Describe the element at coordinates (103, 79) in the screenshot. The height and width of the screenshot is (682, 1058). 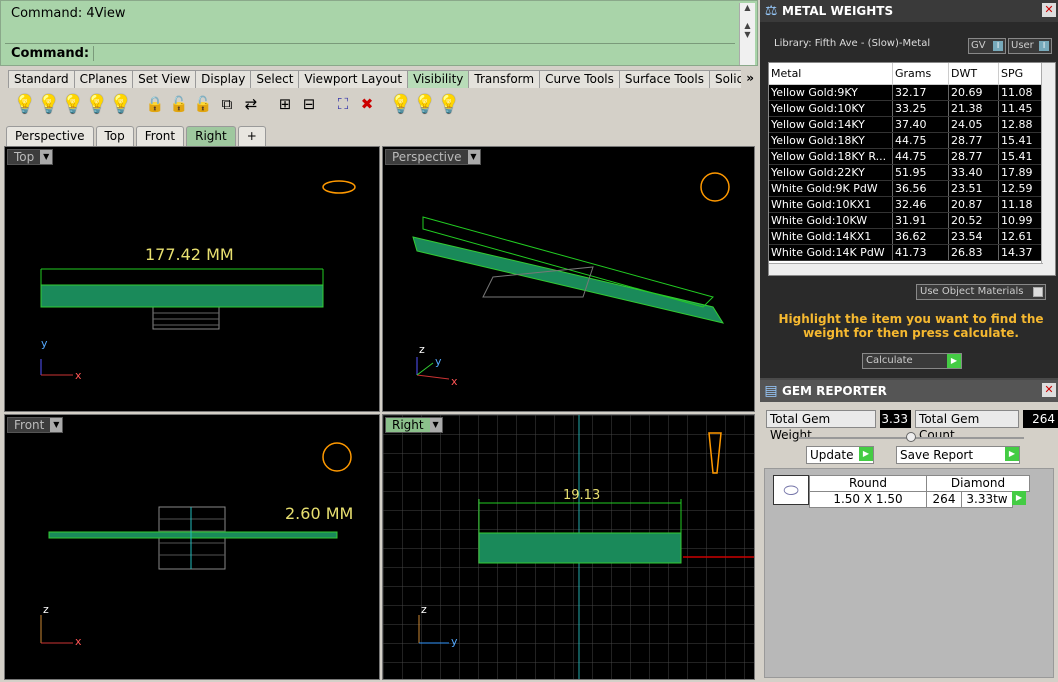
I see `tab-cplanes: CPlanes` at that location.